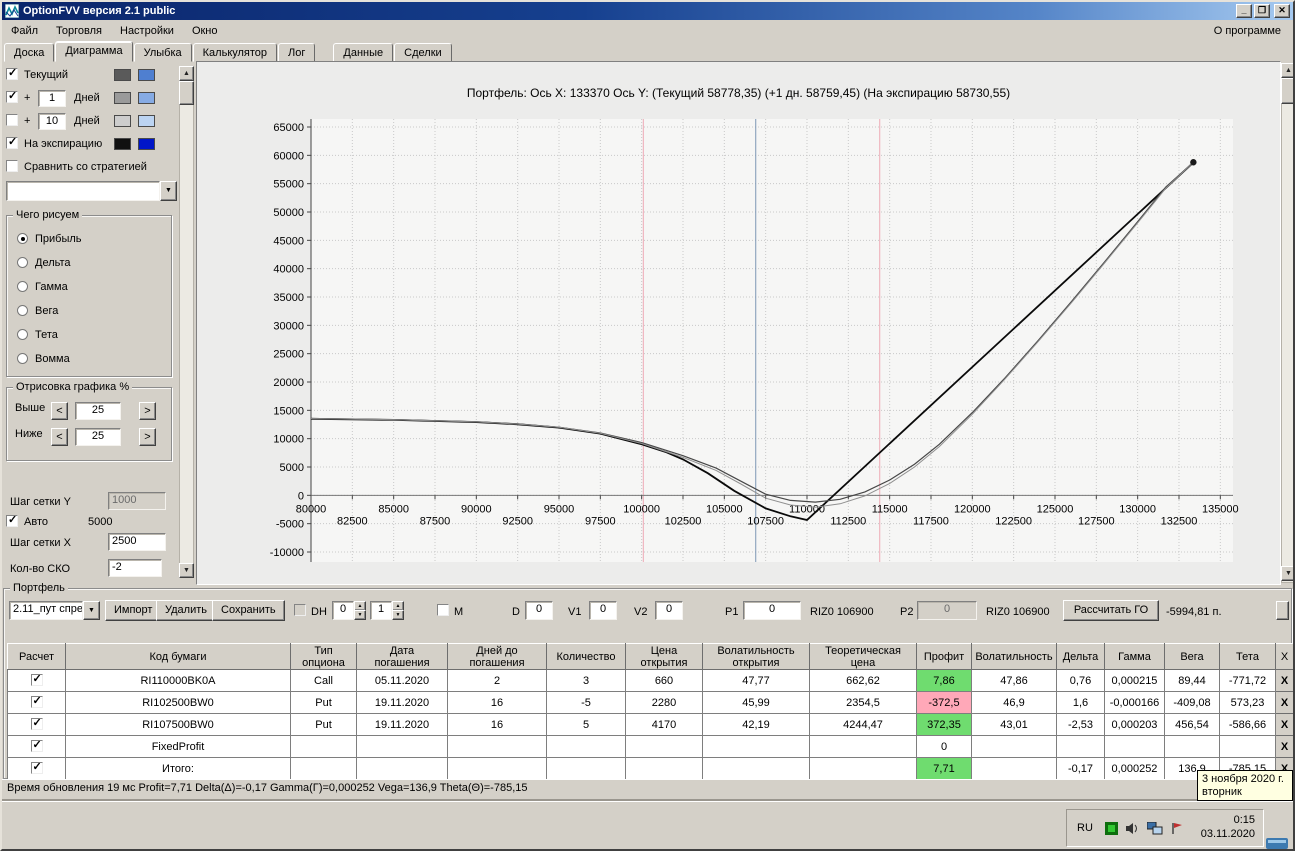 Image resolution: width=1295 pixels, height=851 pixels. What do you see at coordinates (162, 52) in the screenshot?
I see `tab-Улыбка: Улыбка` at bounding box center [162, 52].